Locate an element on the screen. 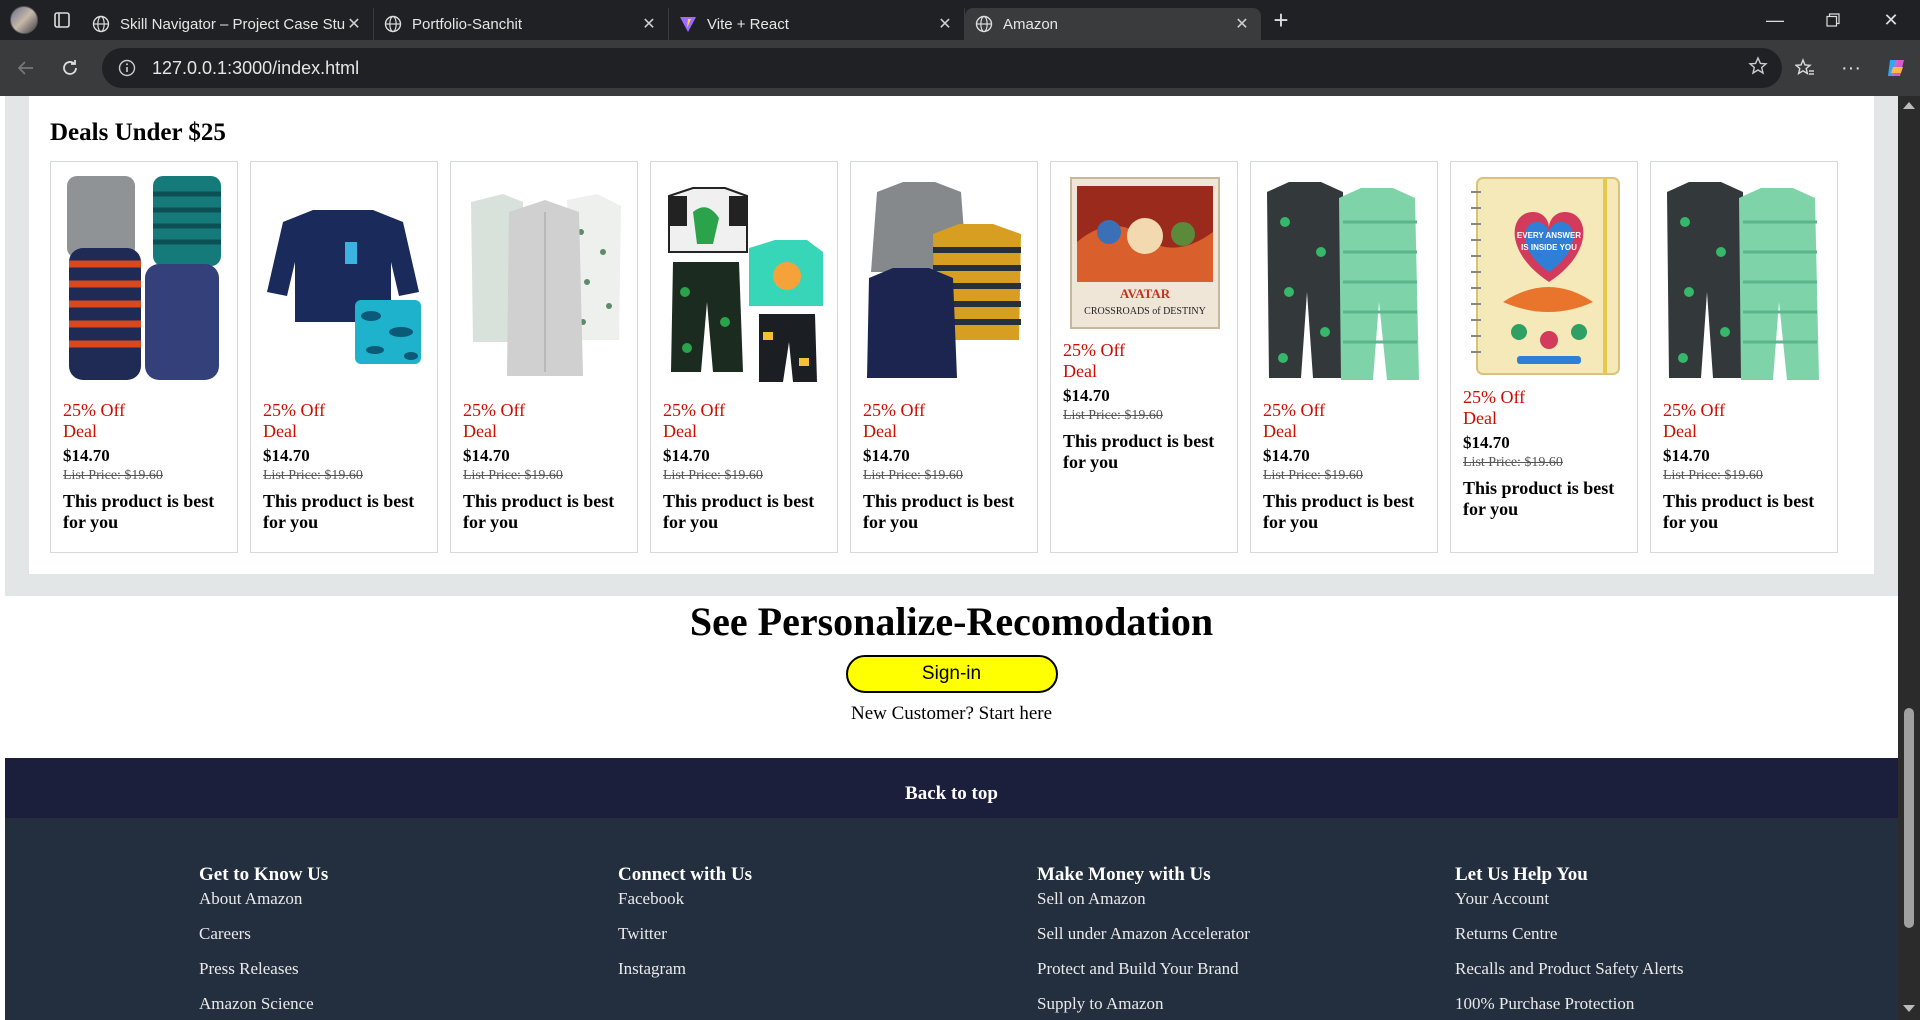  sign-in-button: Sign-in is located at coordinates (951, 674).